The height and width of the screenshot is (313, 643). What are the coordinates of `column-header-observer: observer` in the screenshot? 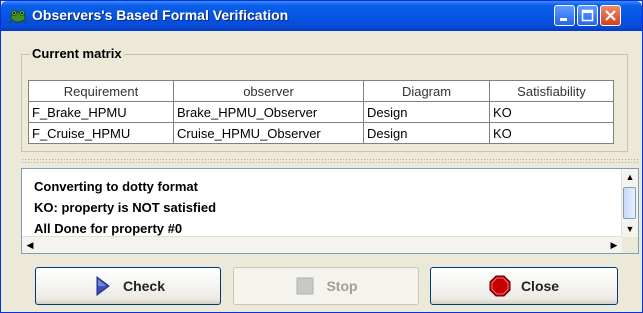 It's located at (268, 91).